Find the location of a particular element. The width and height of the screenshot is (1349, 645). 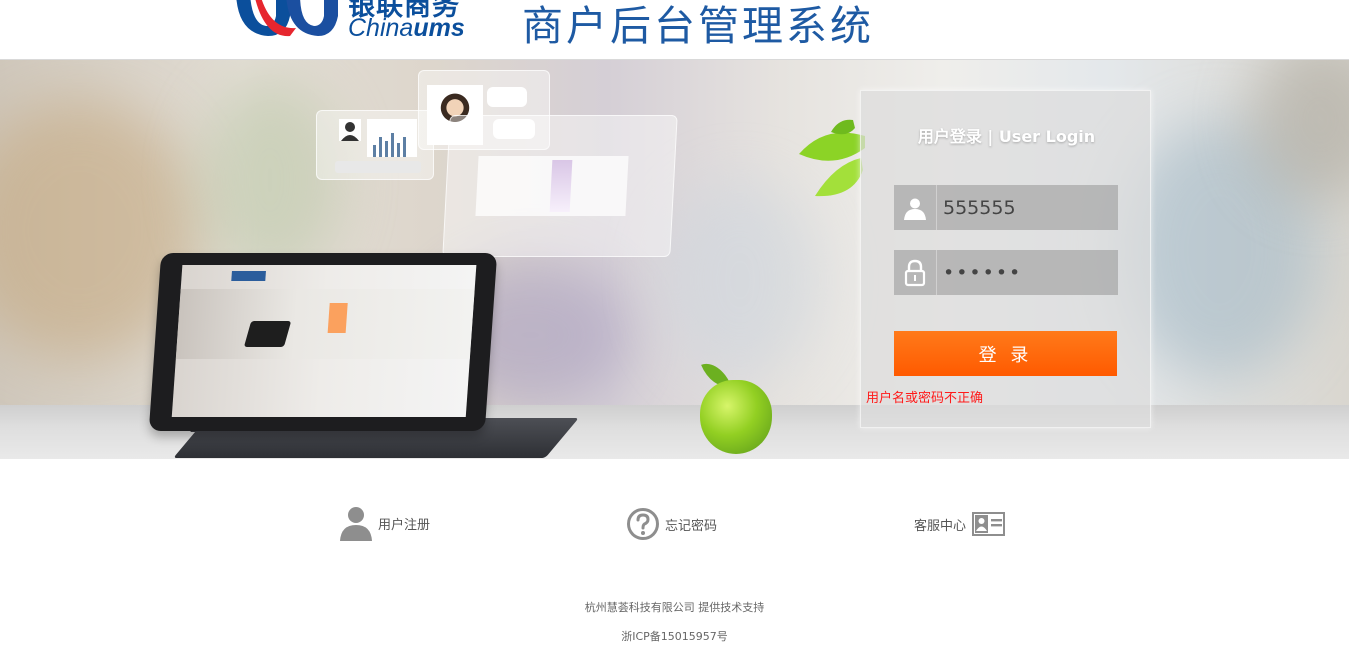

logo-en-bold: ums is located at coordinates (439, 28).